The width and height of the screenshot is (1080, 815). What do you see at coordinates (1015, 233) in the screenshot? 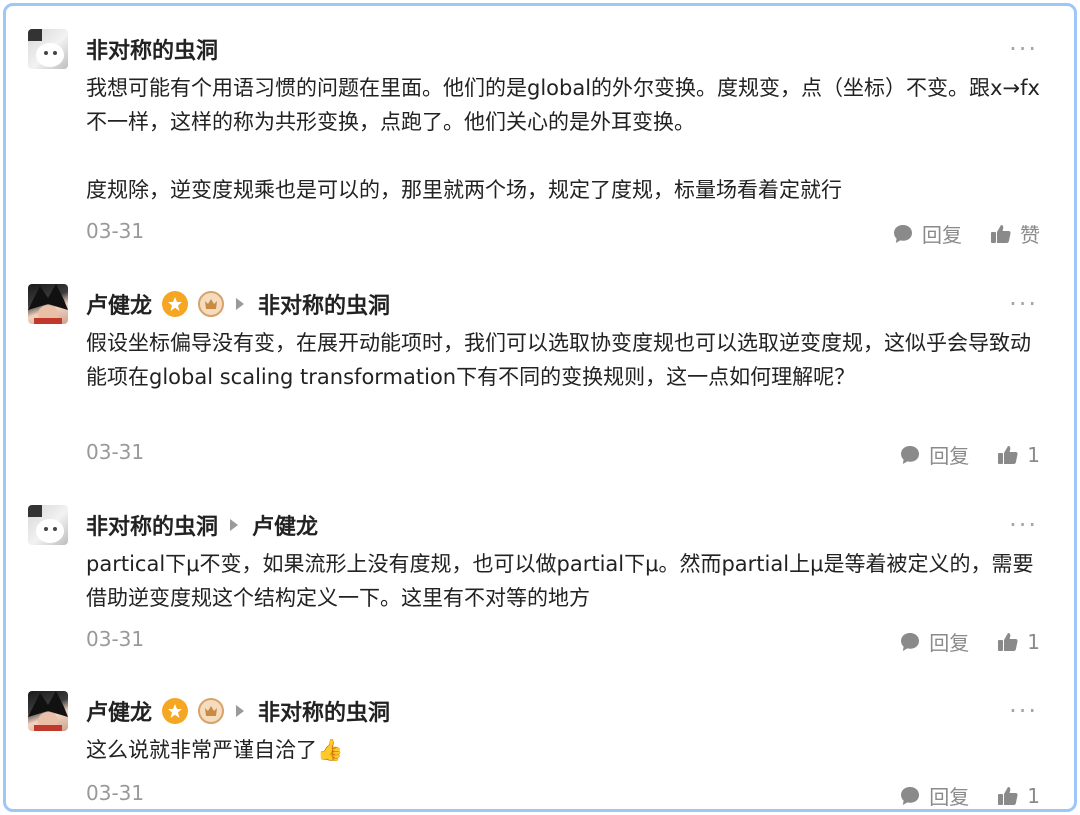
I see `like-button: 赞` at bounding box center [1015, 233].